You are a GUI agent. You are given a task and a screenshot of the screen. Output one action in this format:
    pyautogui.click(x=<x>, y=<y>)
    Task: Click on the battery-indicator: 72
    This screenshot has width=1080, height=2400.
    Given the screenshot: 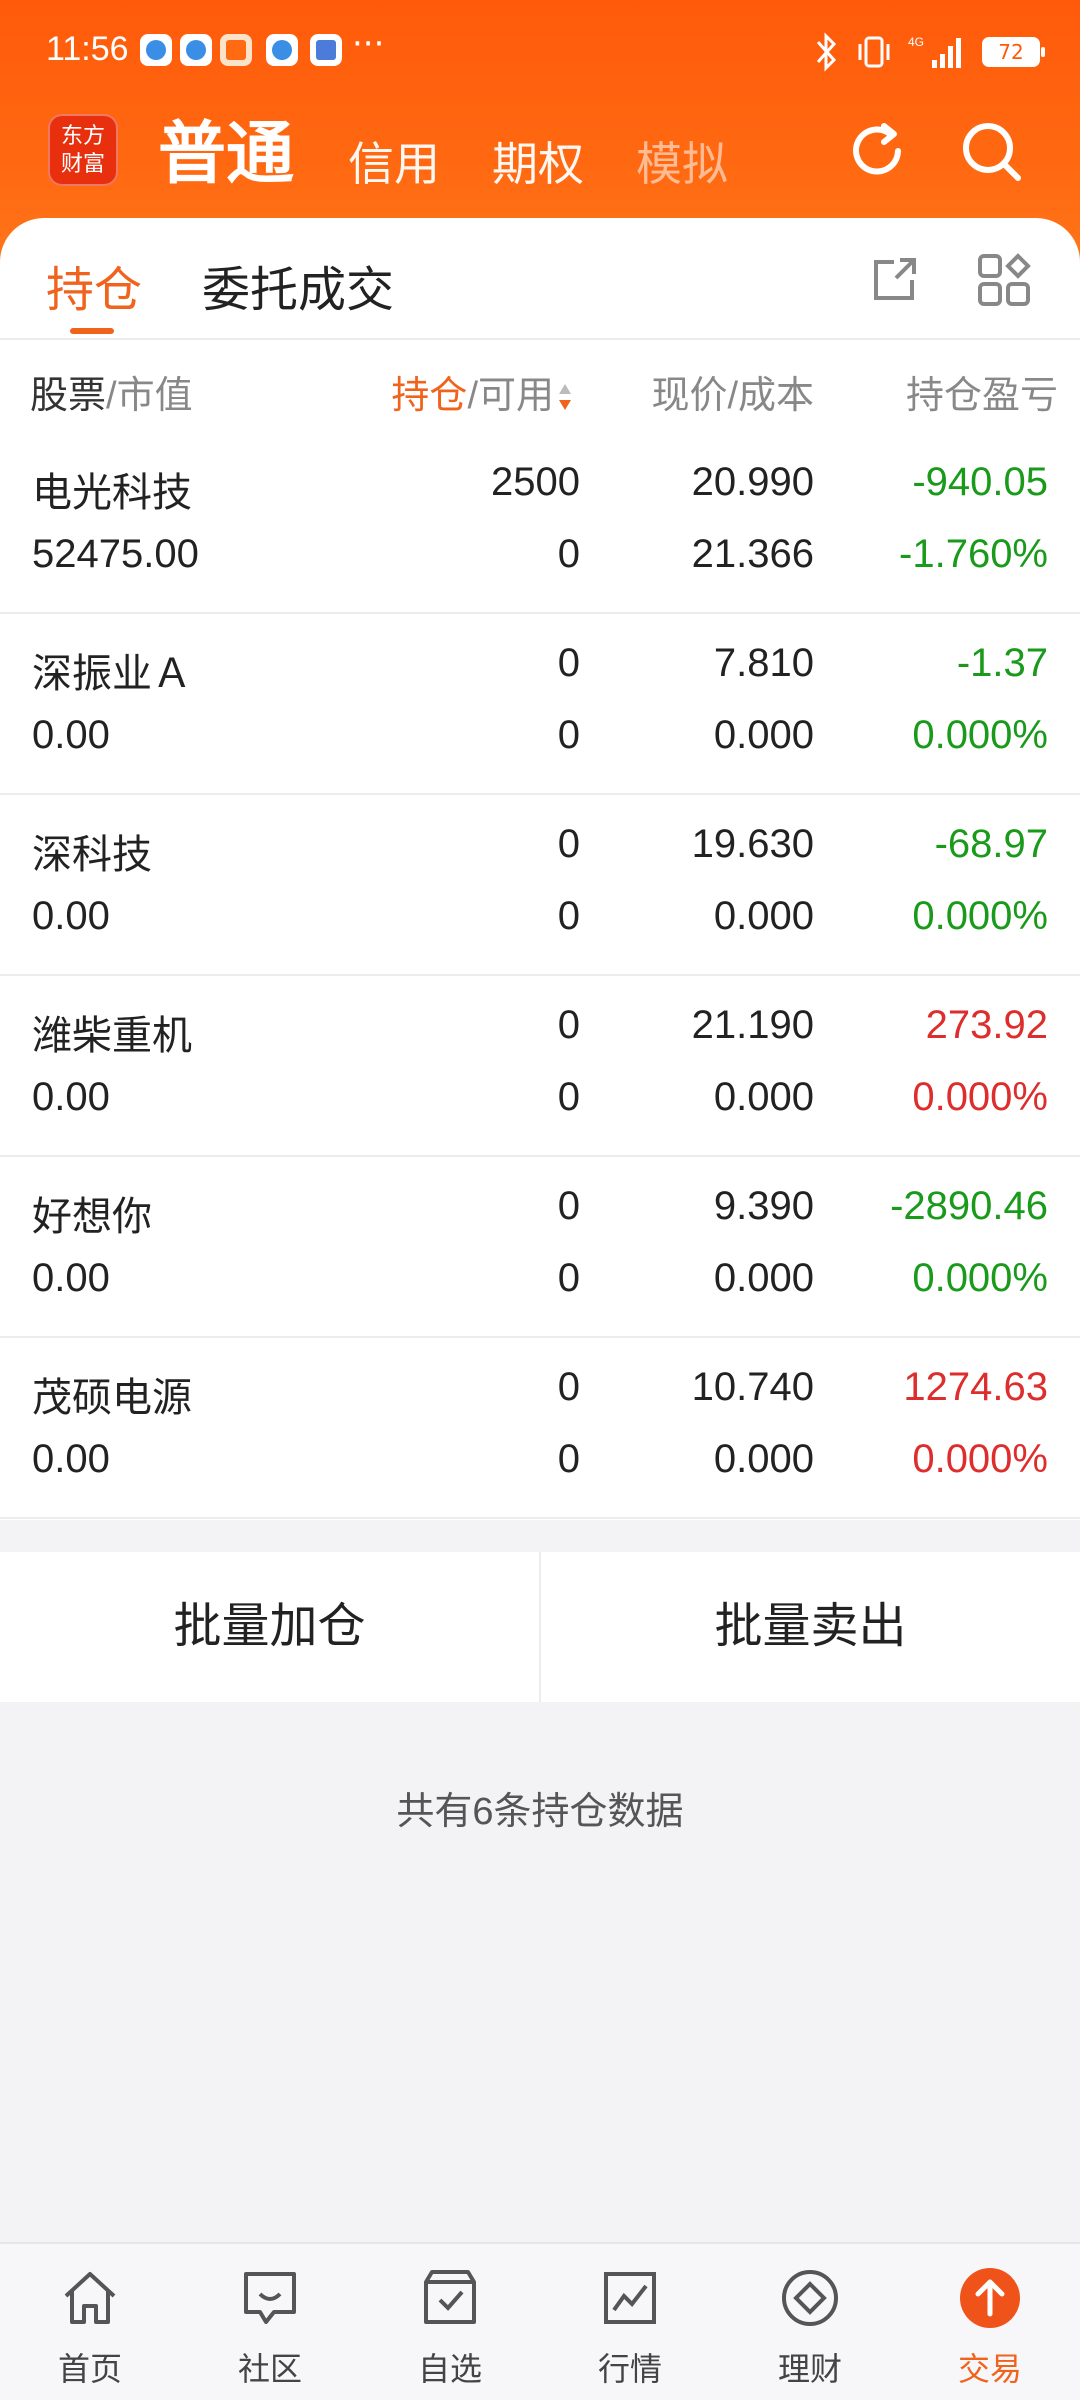 What is the action you would take?
    pyautogui.click(x=1013, y=52)
    